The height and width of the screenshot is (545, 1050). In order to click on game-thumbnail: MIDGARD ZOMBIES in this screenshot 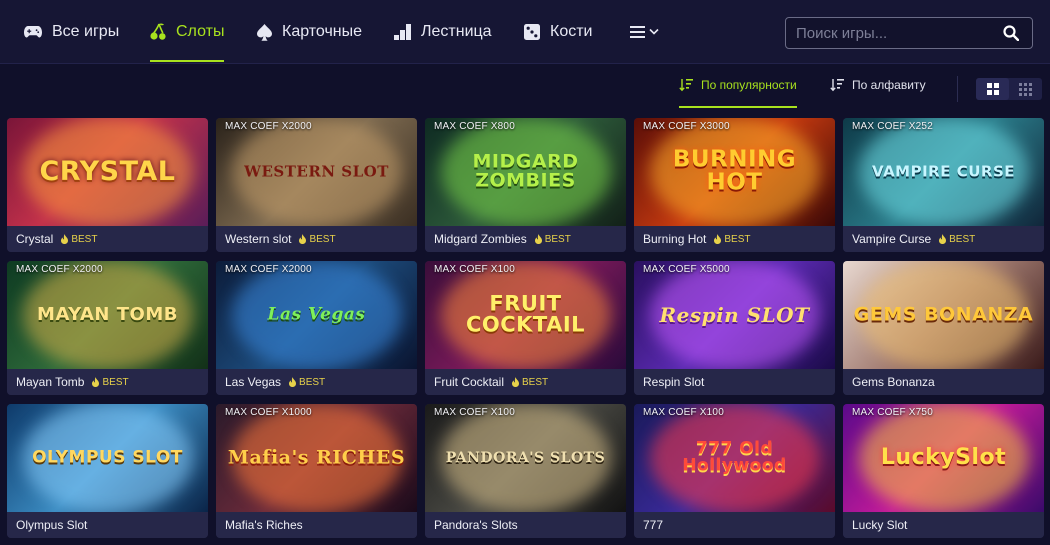, I will do `click(525, 172)`.